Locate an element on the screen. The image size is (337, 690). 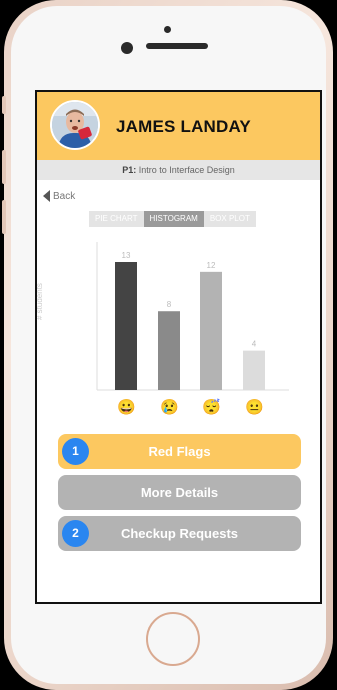
checkup-requests-count-badge: 2 is located at coordinates (75, 533).